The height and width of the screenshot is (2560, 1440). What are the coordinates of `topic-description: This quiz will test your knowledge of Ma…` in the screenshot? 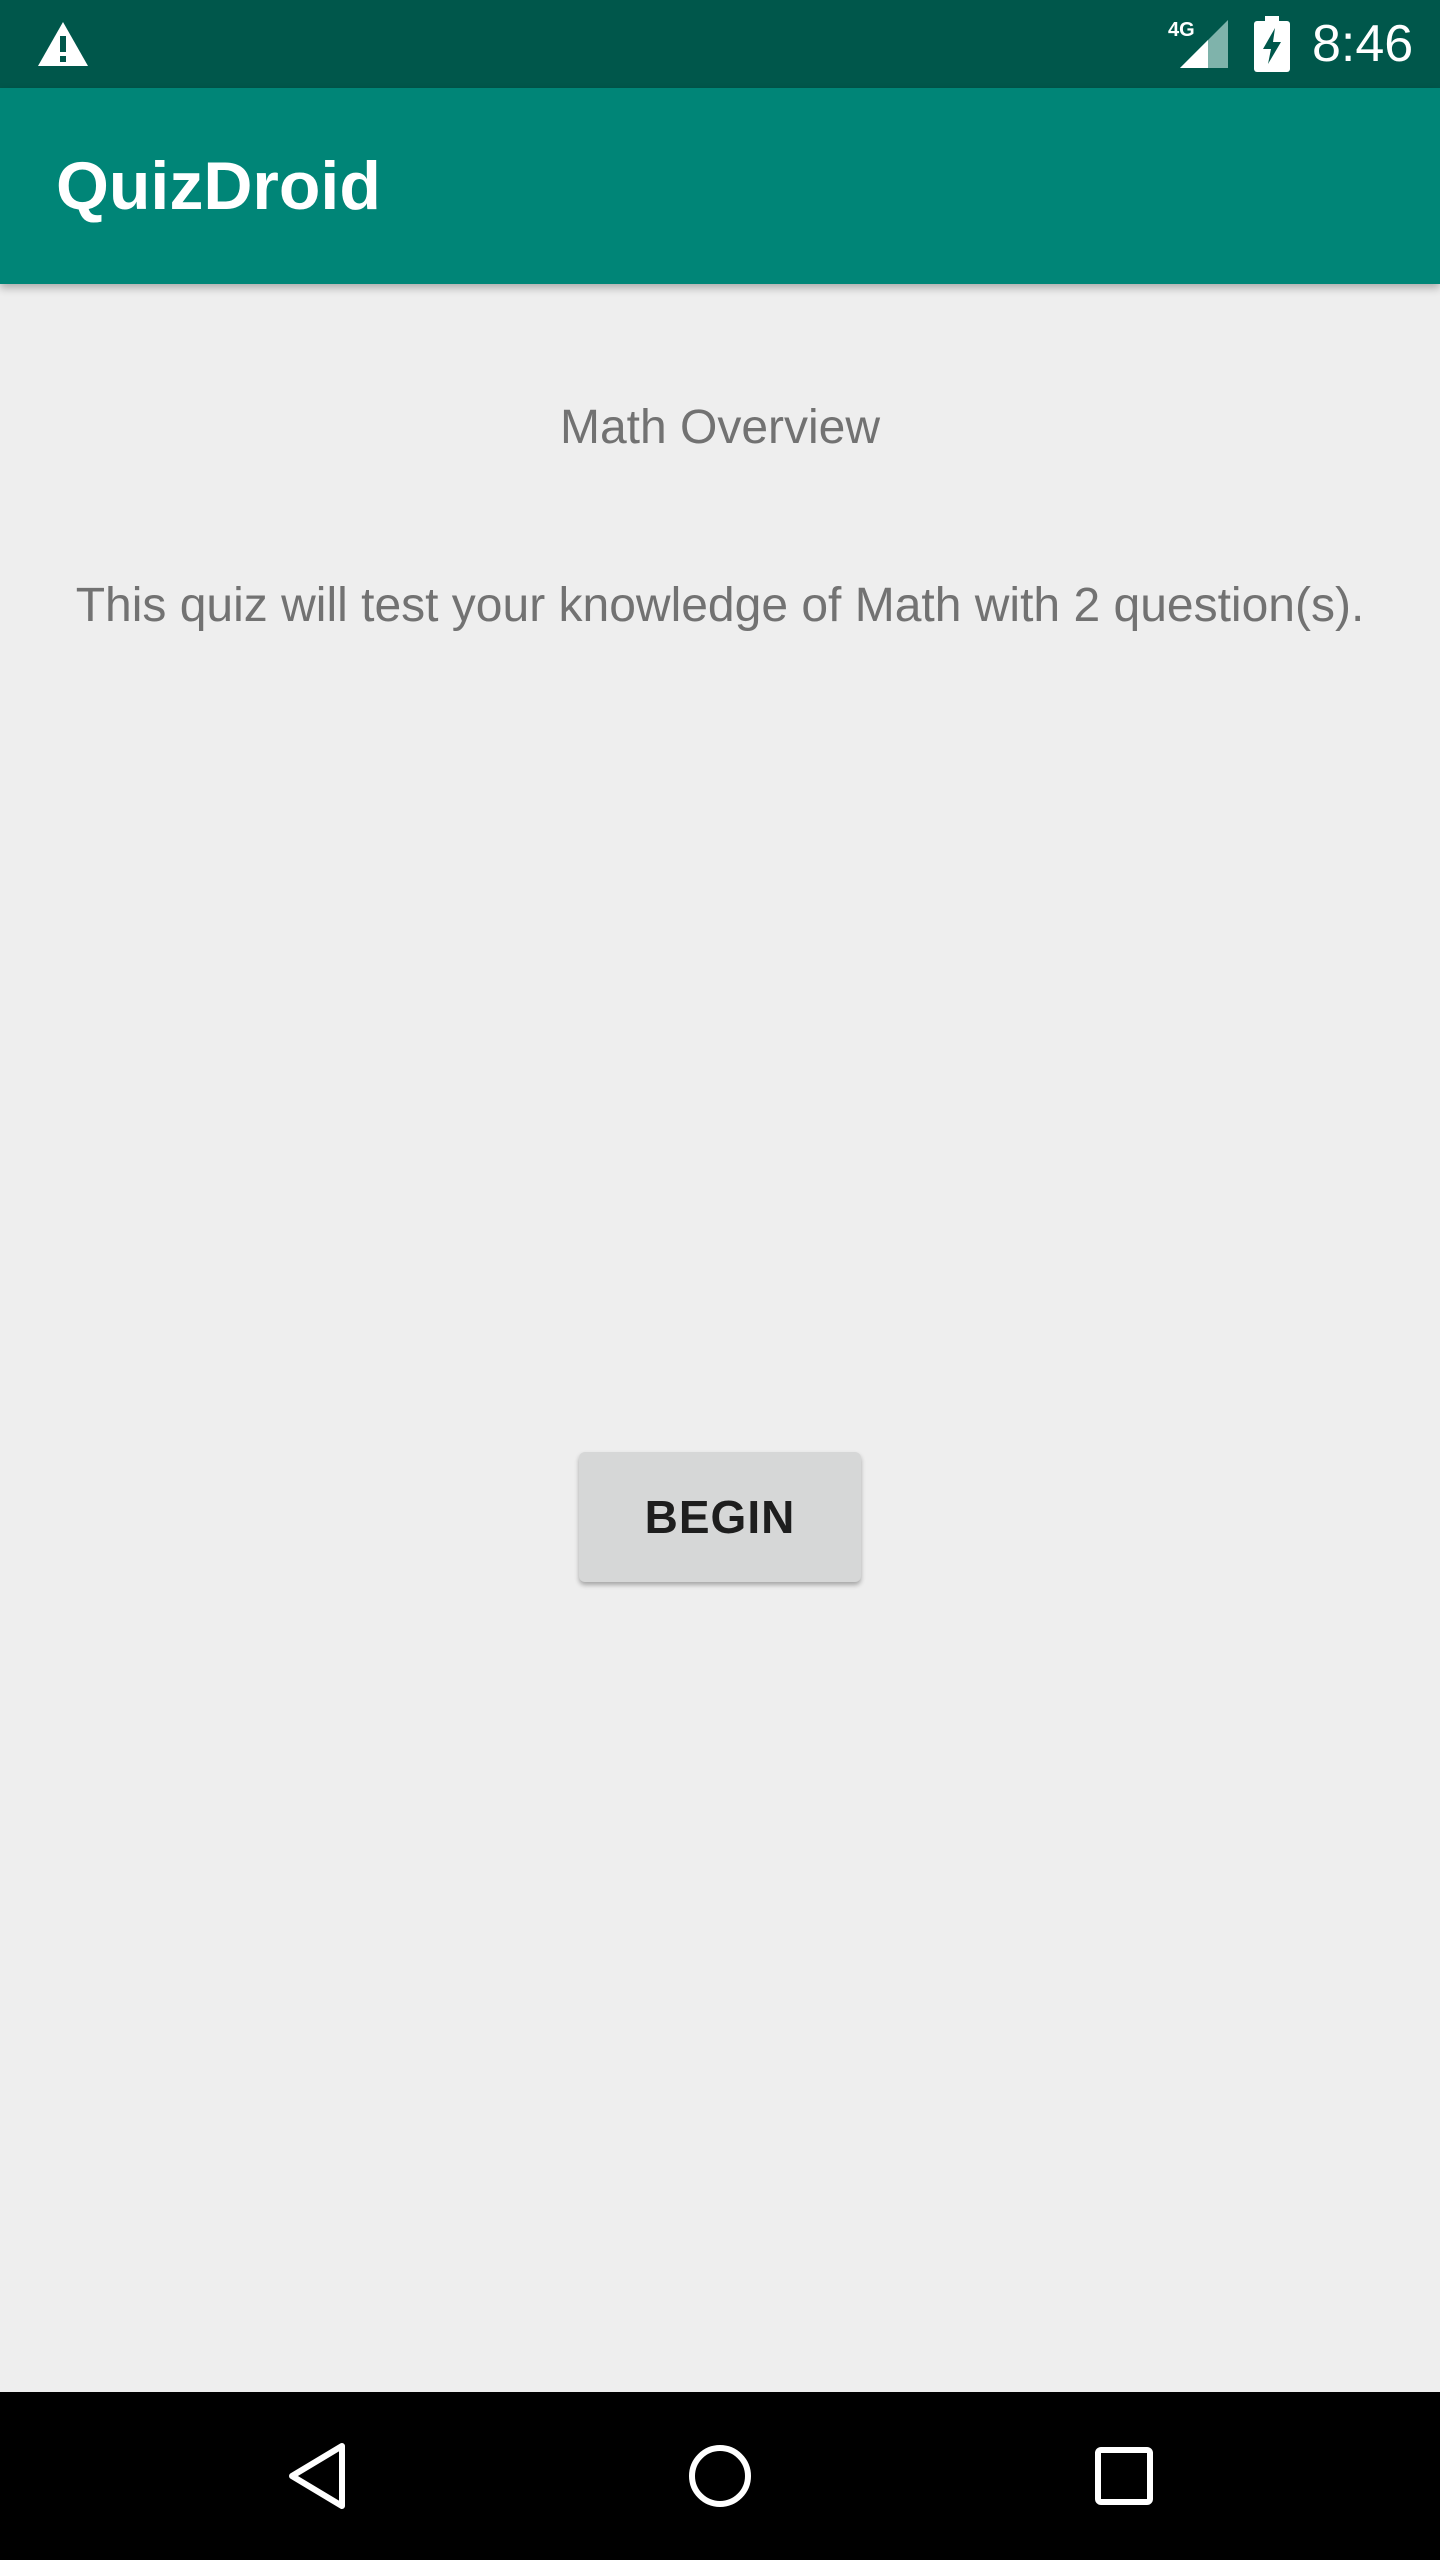 It's located at (720, 605).